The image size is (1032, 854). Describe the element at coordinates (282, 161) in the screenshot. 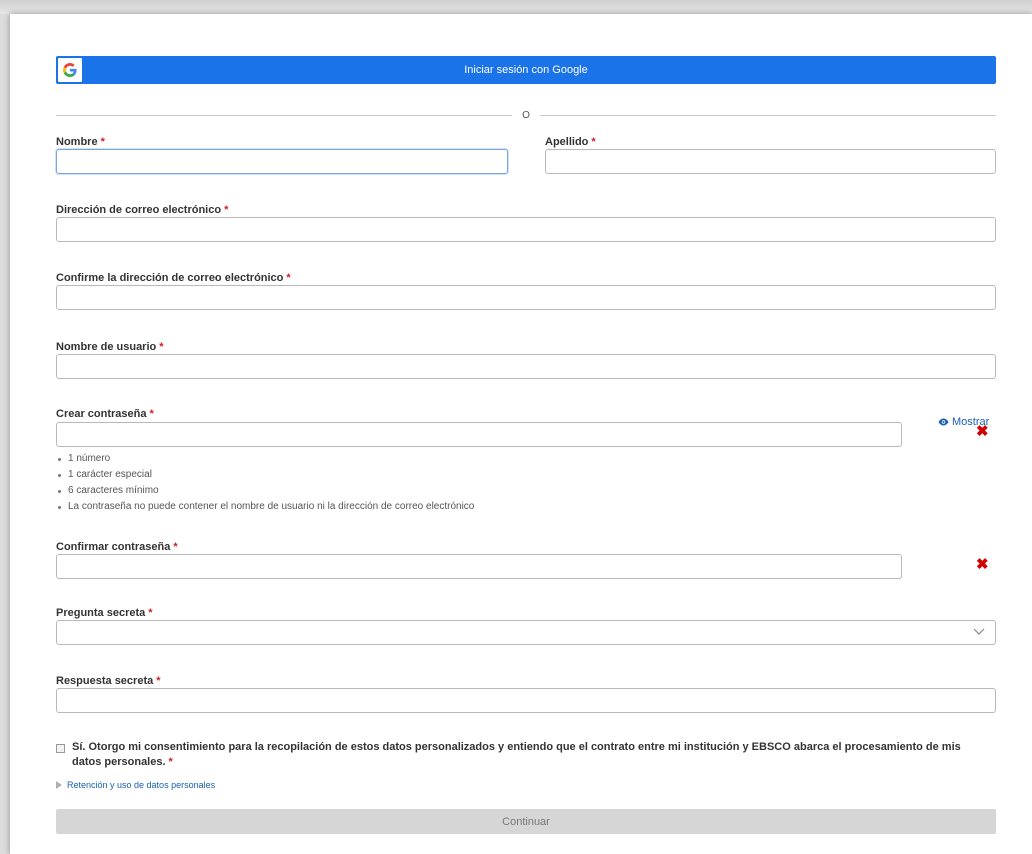

I see `first-name-input` at that location.